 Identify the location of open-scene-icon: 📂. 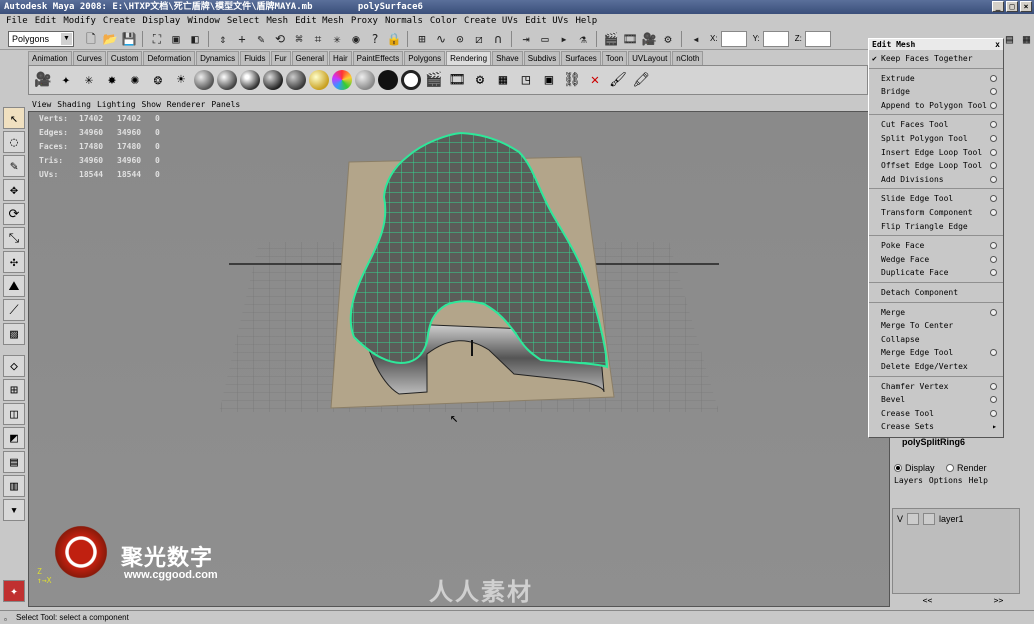
(110, 39).